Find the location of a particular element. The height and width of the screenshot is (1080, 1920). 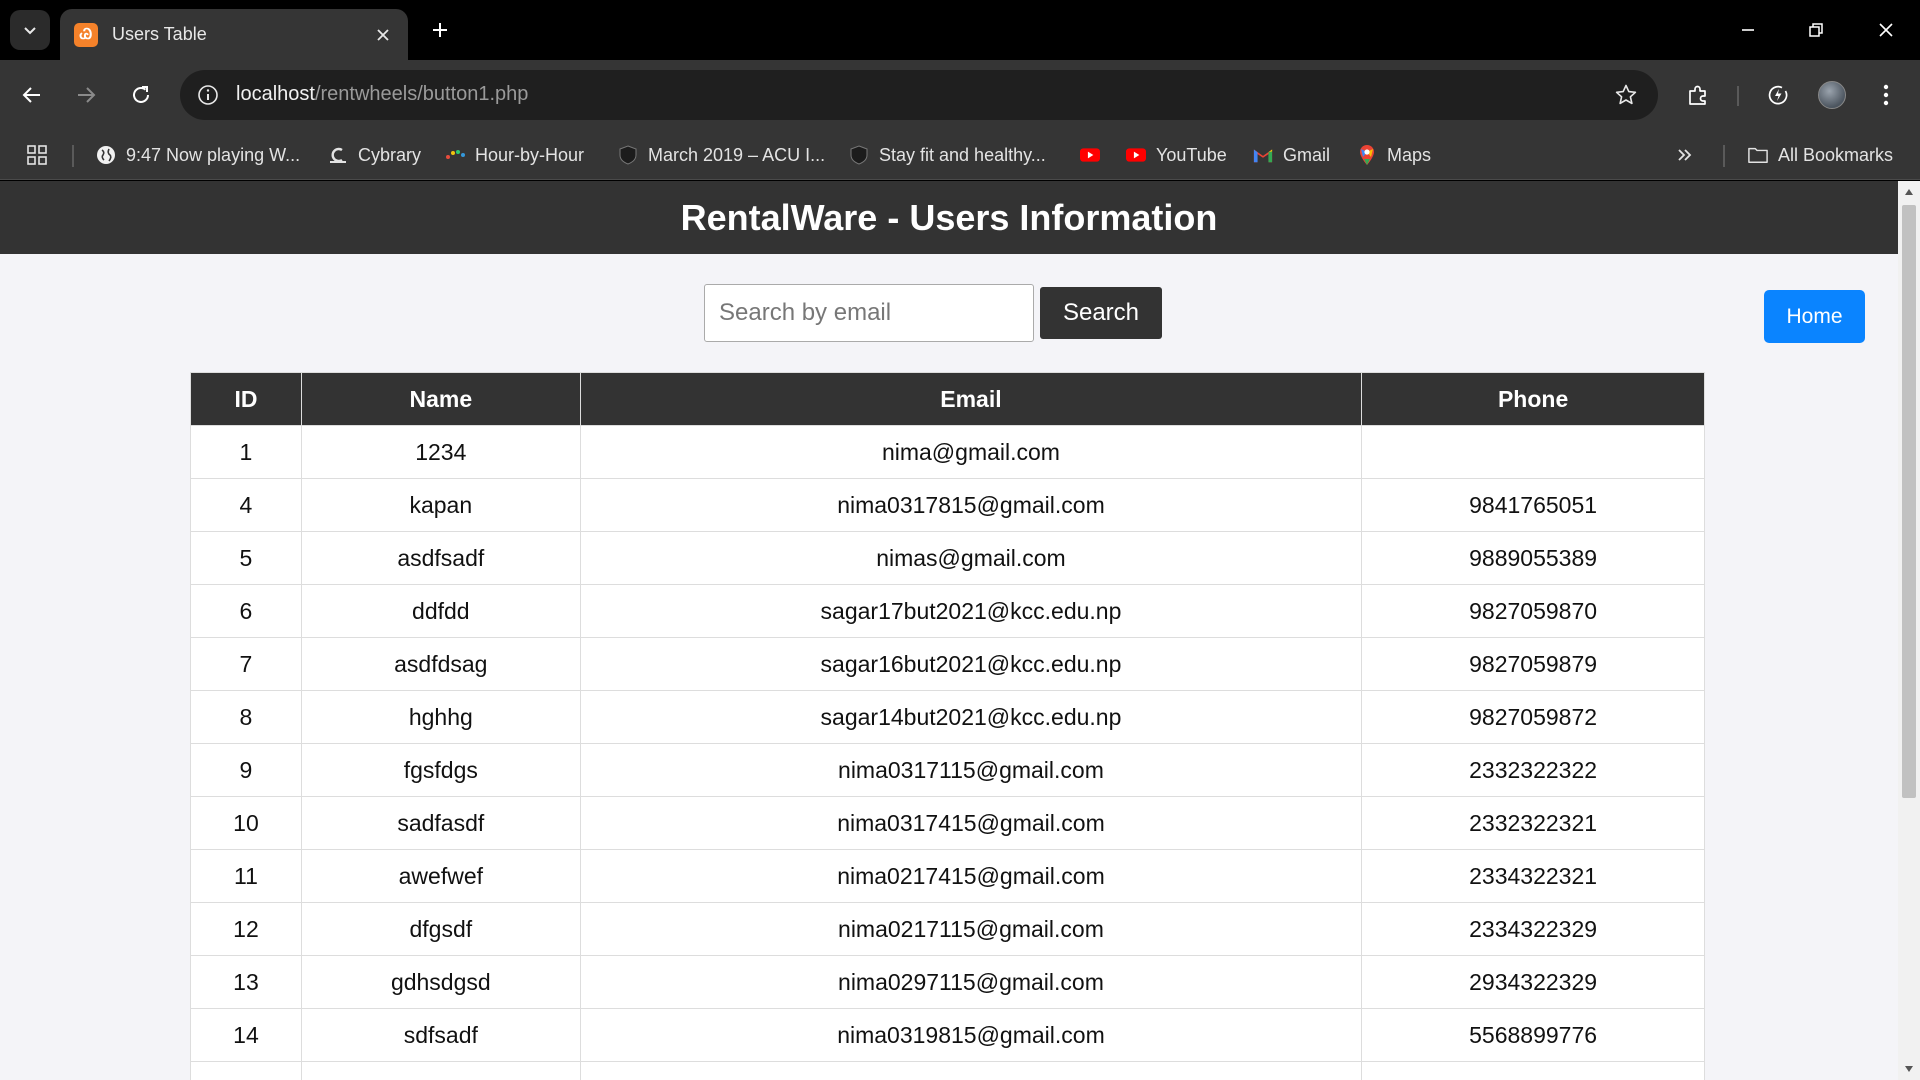

arrow-left-icon is located at coordinates (31, 95).